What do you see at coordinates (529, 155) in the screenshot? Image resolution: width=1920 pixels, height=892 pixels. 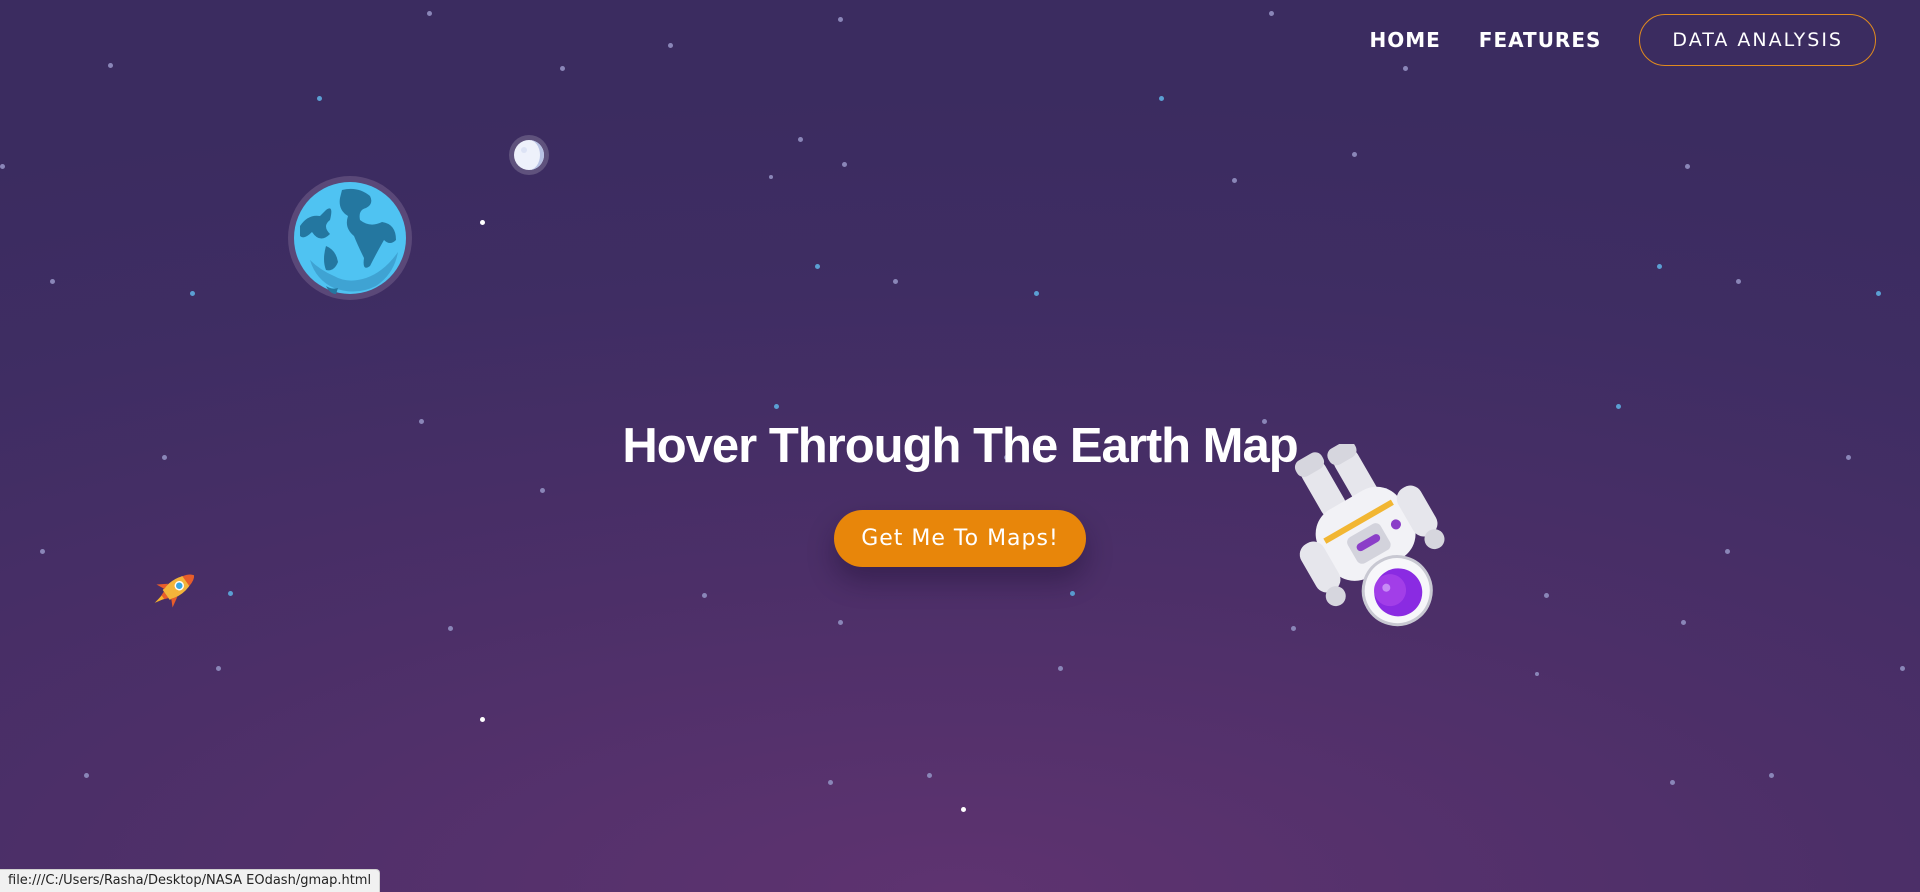 I see `moon-icon` at bounding box center [529, 155].